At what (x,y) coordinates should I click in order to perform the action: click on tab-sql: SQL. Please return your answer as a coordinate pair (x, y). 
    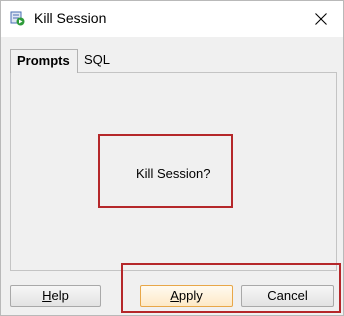
    Looking at the image, I should click on (101, 61).